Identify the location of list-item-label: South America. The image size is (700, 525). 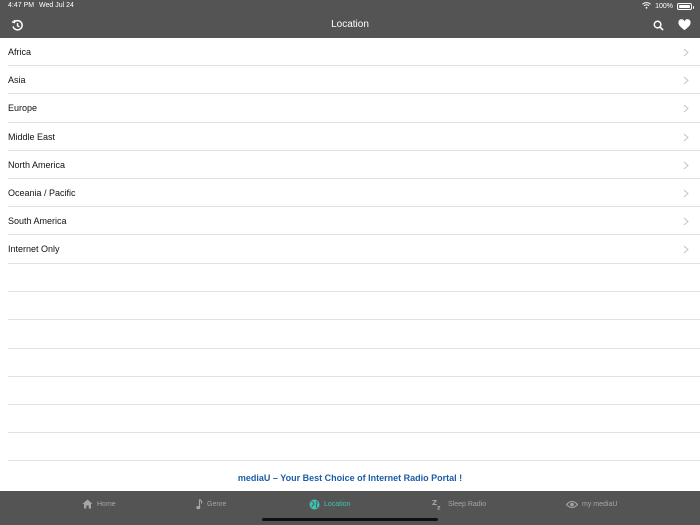
(37, 221).